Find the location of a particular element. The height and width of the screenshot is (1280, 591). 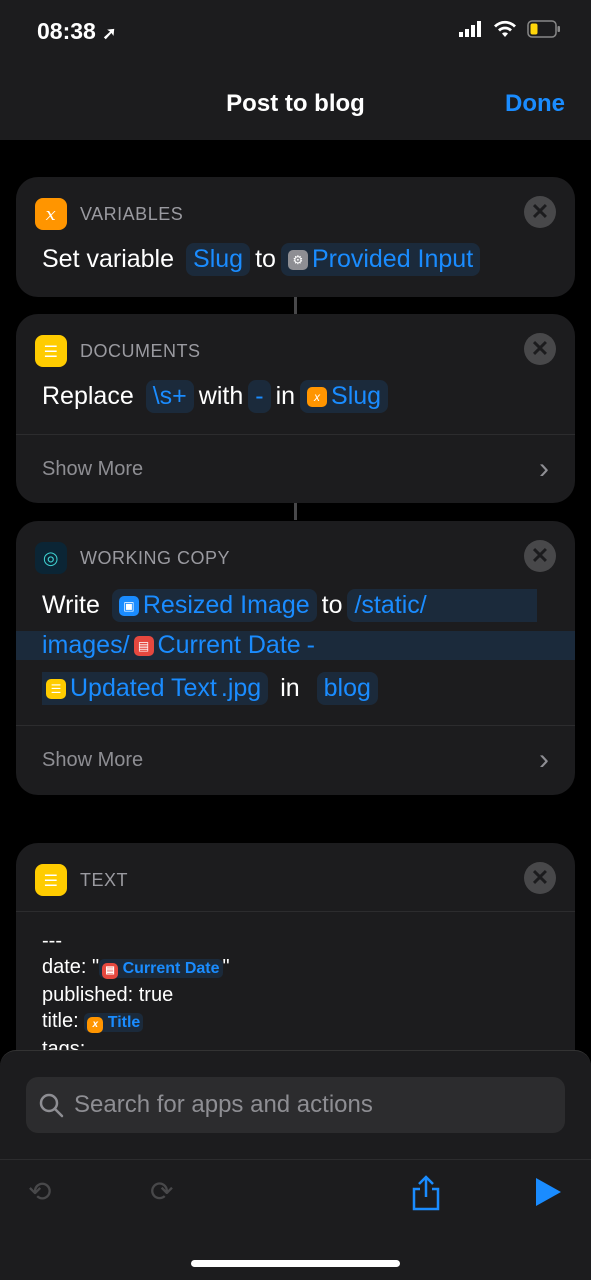

signal-icon is located at coordinates (470, 29).